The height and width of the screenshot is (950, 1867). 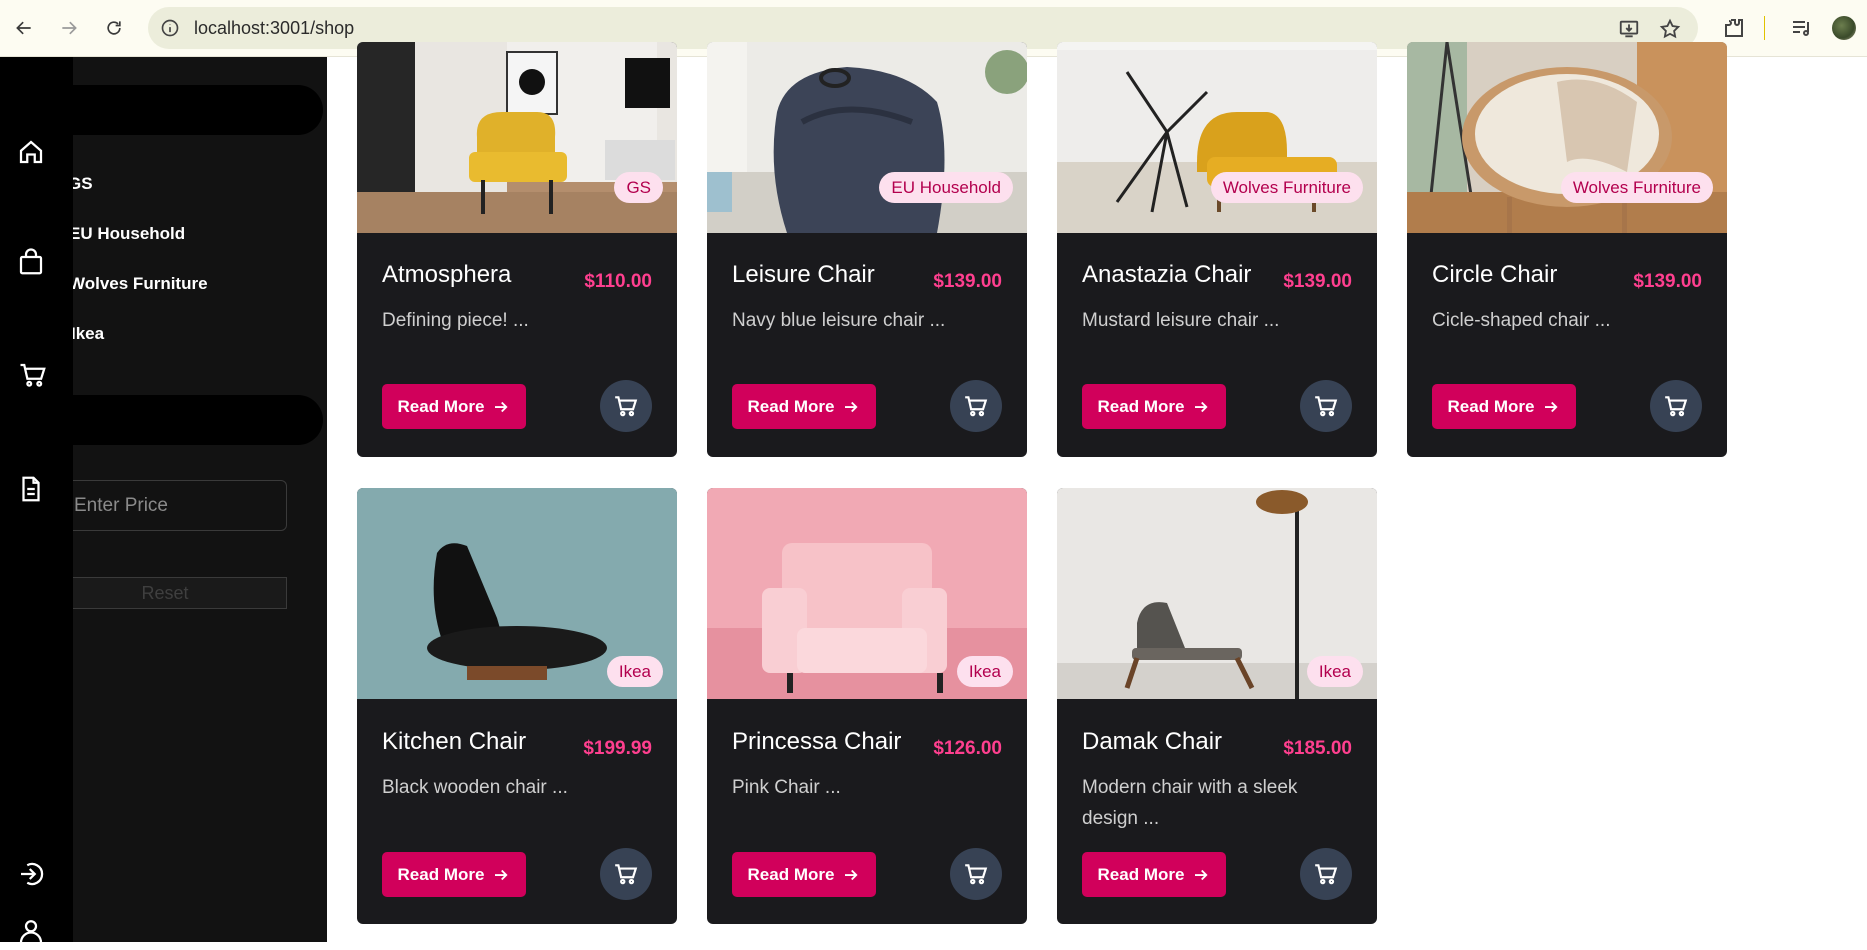 I want to click on product-price: $199.99, so click(x=617, y=748).